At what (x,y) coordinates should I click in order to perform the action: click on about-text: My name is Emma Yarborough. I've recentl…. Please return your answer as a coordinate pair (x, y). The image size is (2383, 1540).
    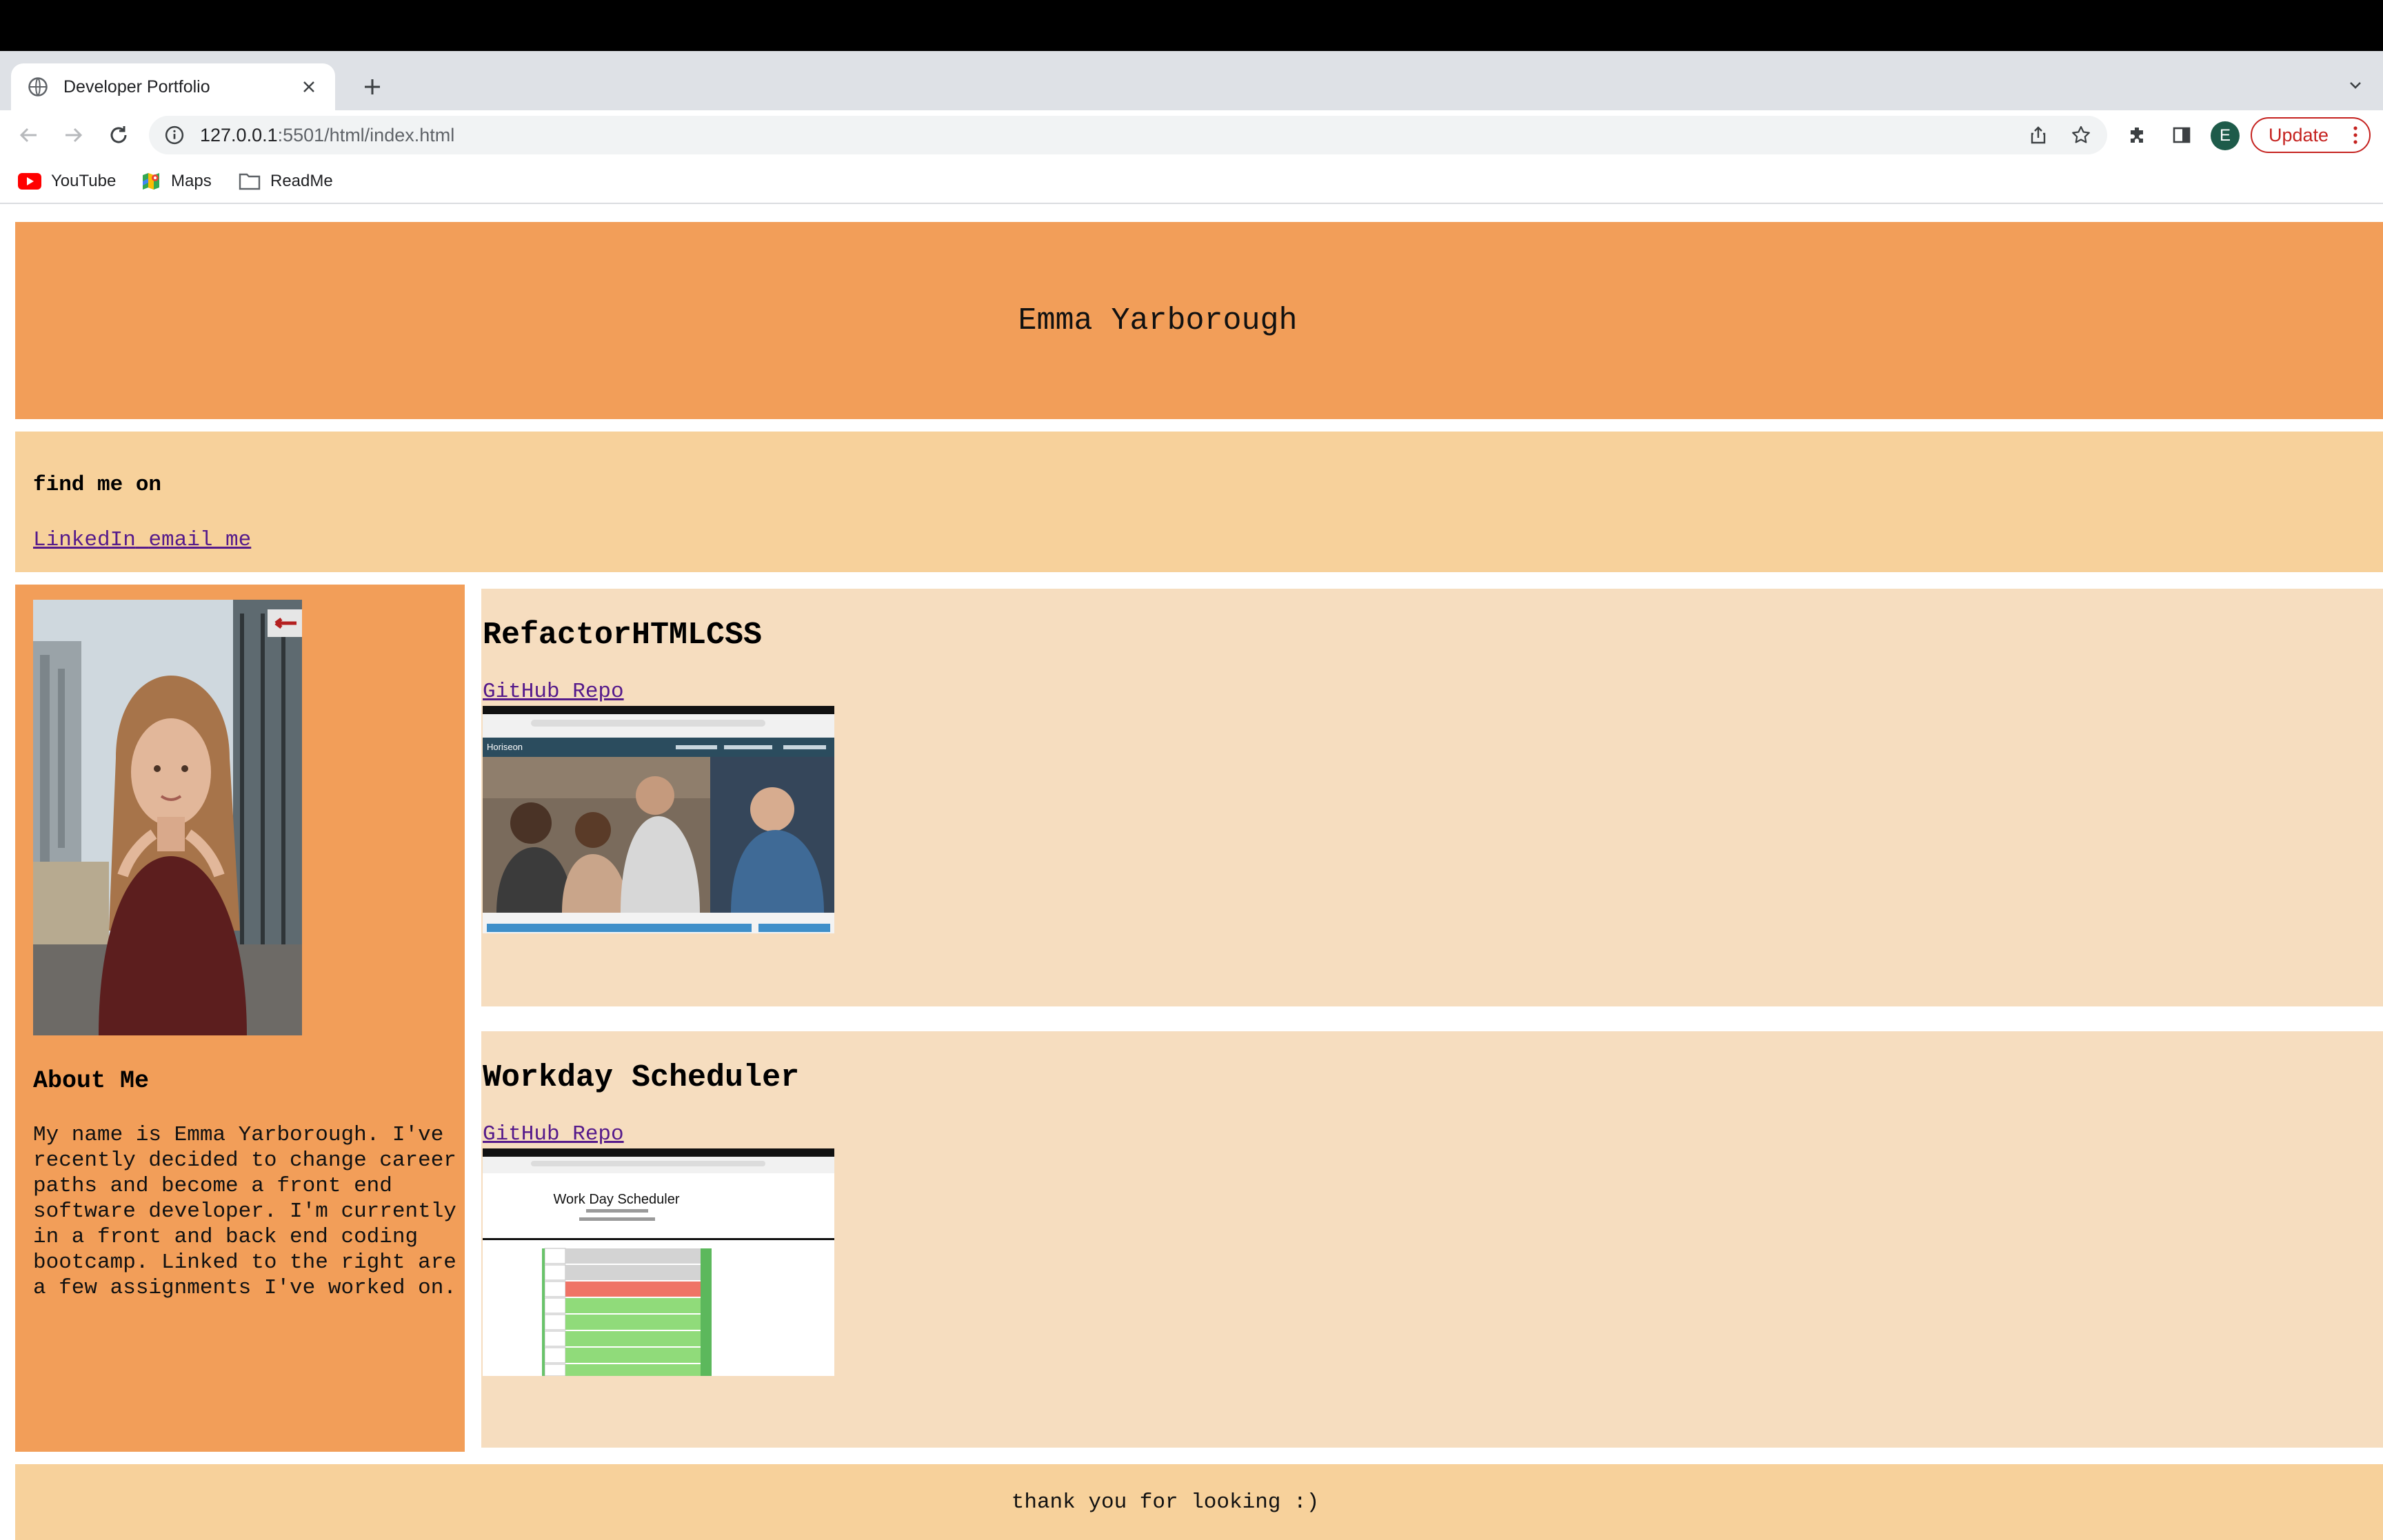
    Looking at the image, I should click on (244, 1212).